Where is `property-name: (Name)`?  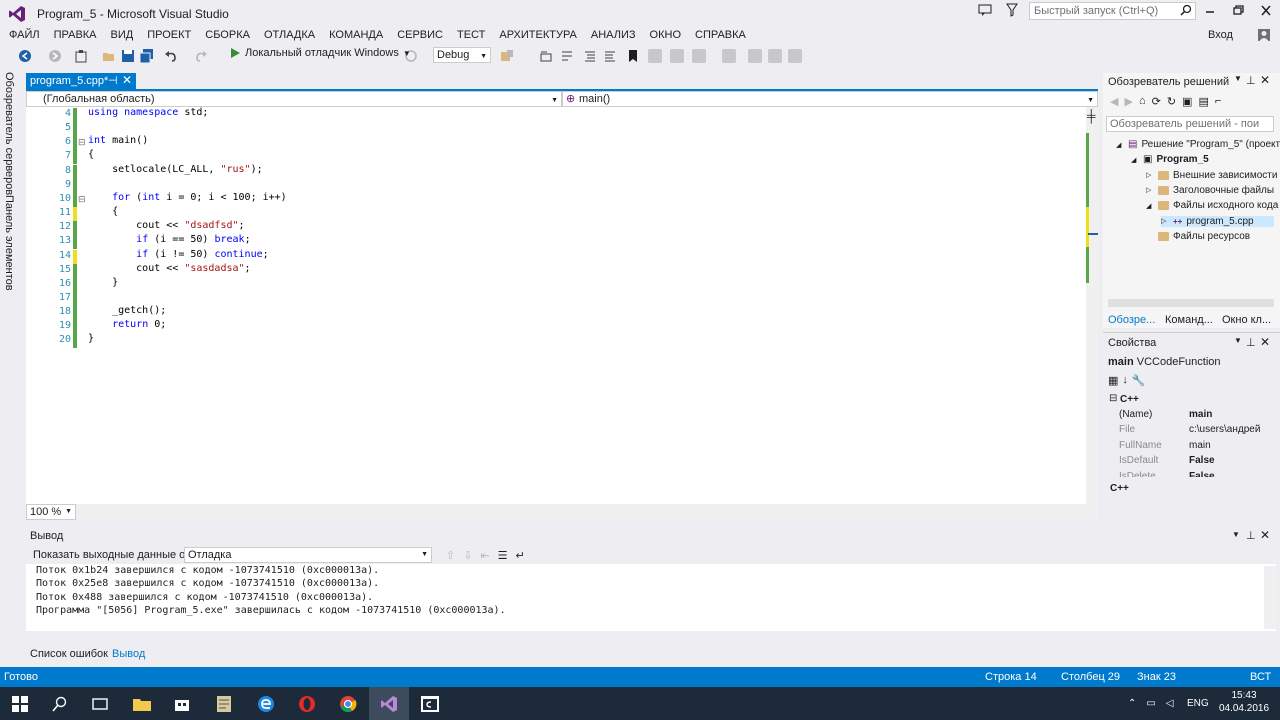 property-name: (Name) is located at coordinates (1135, 414).